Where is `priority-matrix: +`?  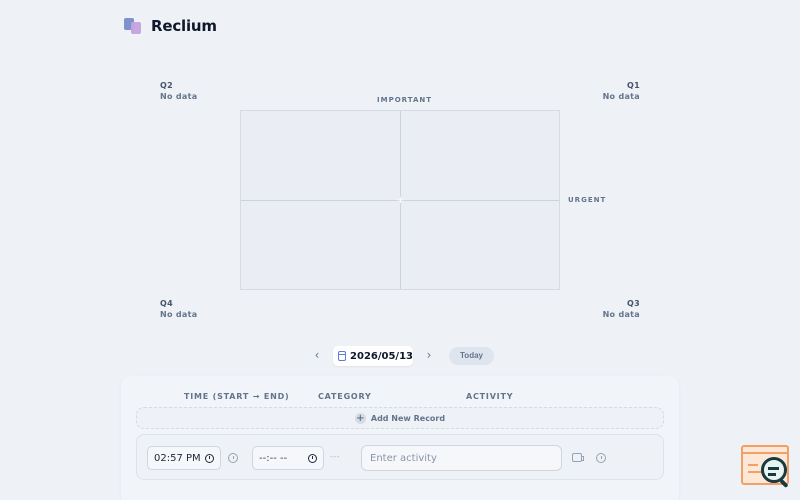 priority-matrix: + is located at coordinates (400, 200).